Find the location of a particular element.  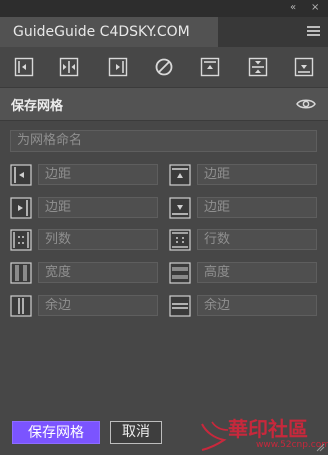

close-panel-icon: × is located at coordinates (315, 8).